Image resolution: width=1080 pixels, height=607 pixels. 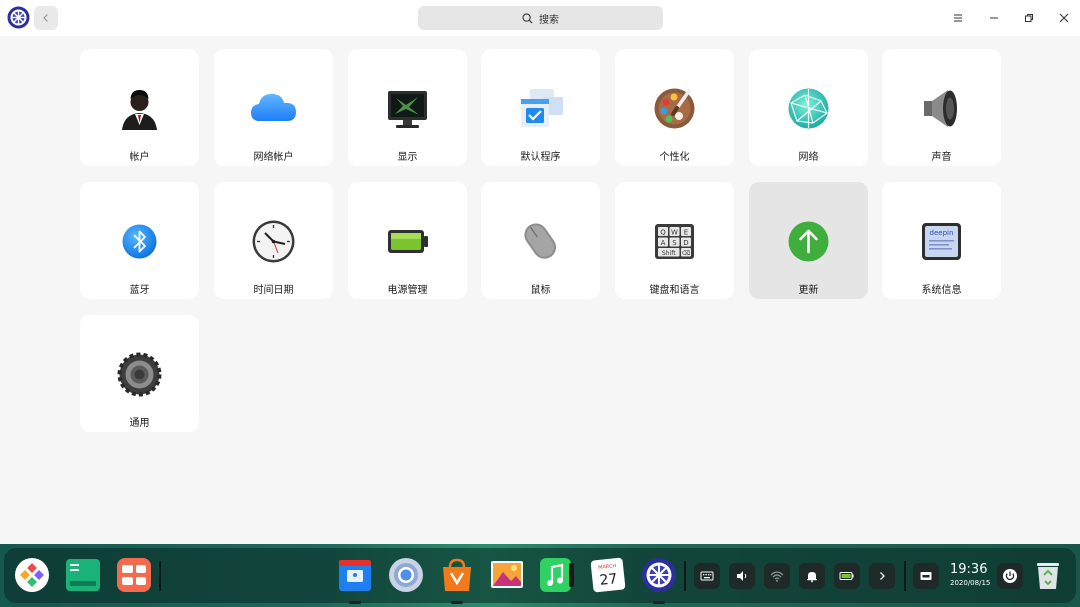 I want to click on close-button, so click(x=1064, y=18).